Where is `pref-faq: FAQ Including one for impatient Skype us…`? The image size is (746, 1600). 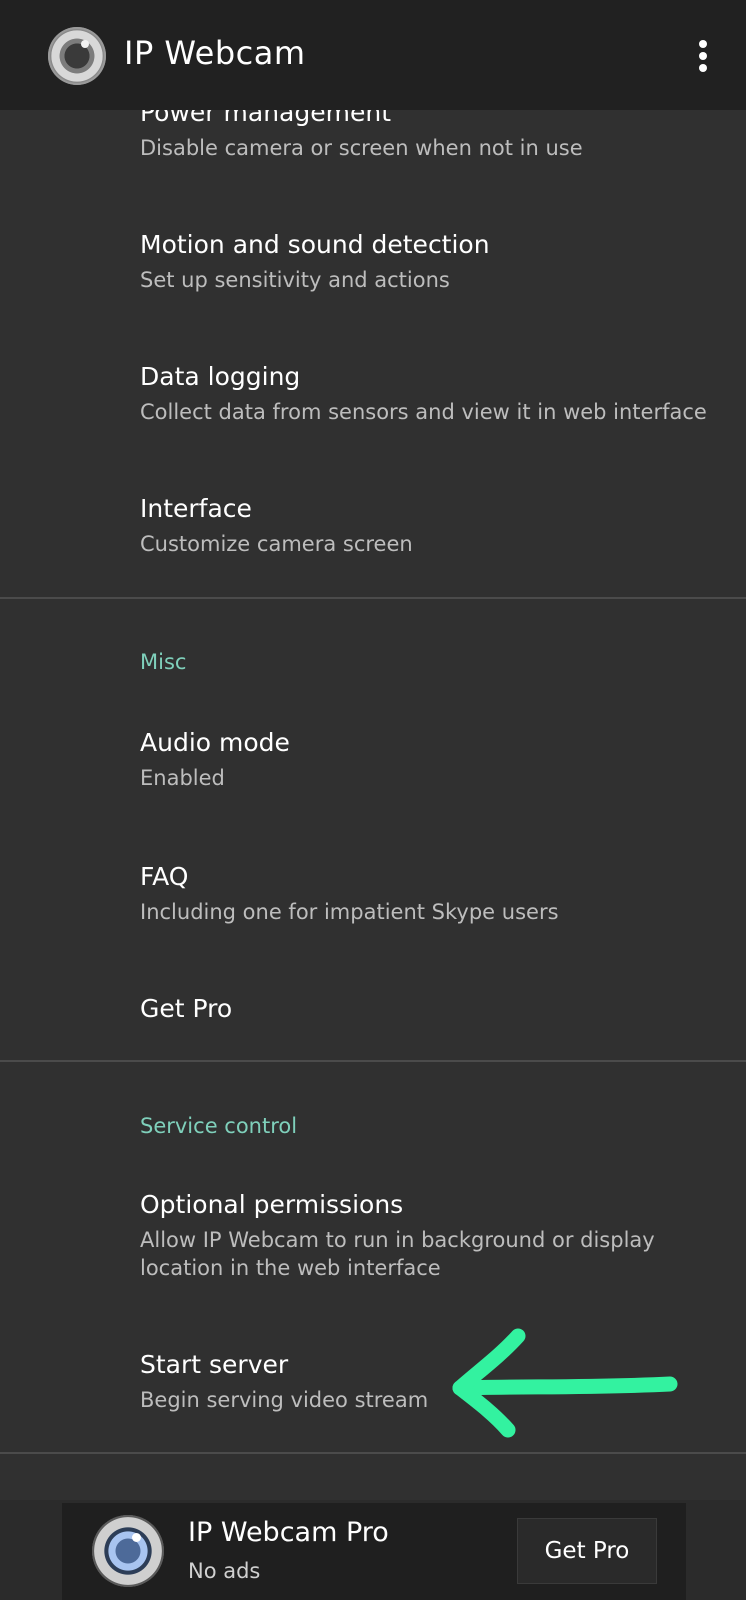 pref-faq: FAQ Including one for impatient Skype us… is located at coordinates (373, 902).